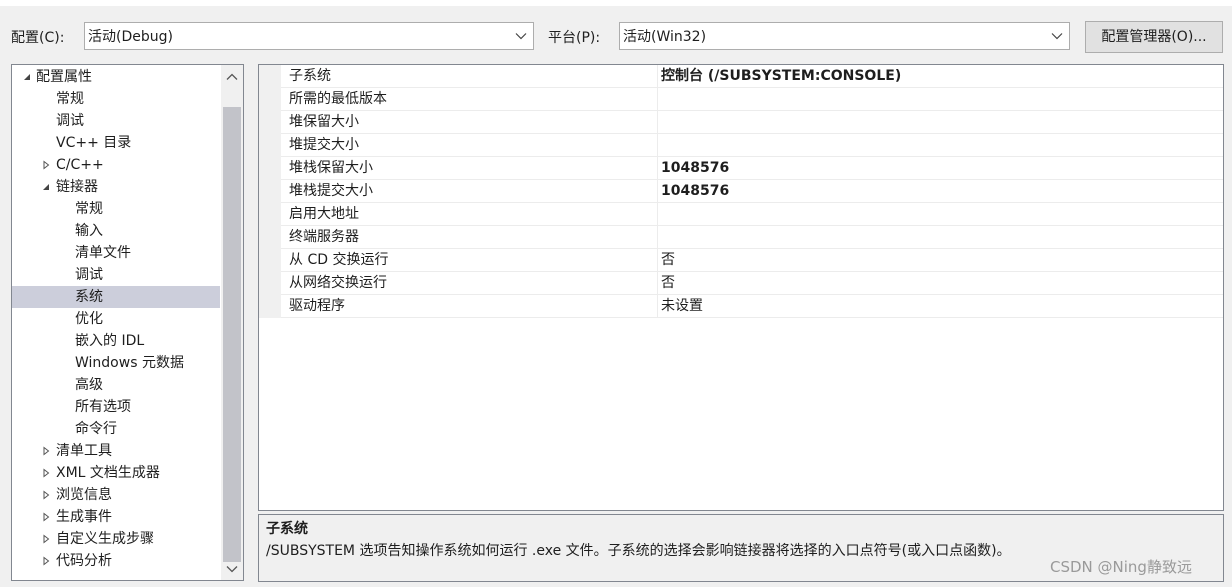  Describe the element at coordinates (741, 168) in the screenshot. I see `property-row: 堆栈保留大小 1048576` at that location.